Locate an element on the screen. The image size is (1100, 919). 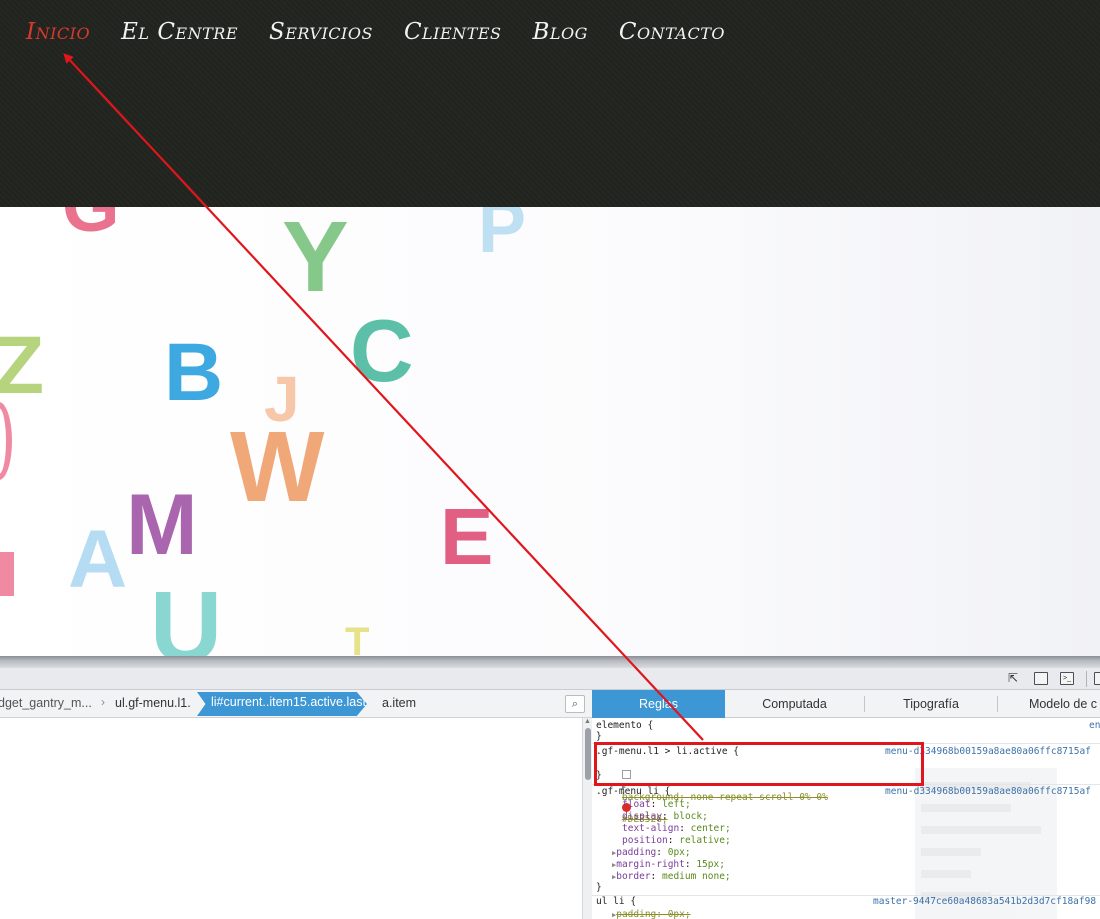
tab-reglas: Reglas is located at coordinates (658, 704).